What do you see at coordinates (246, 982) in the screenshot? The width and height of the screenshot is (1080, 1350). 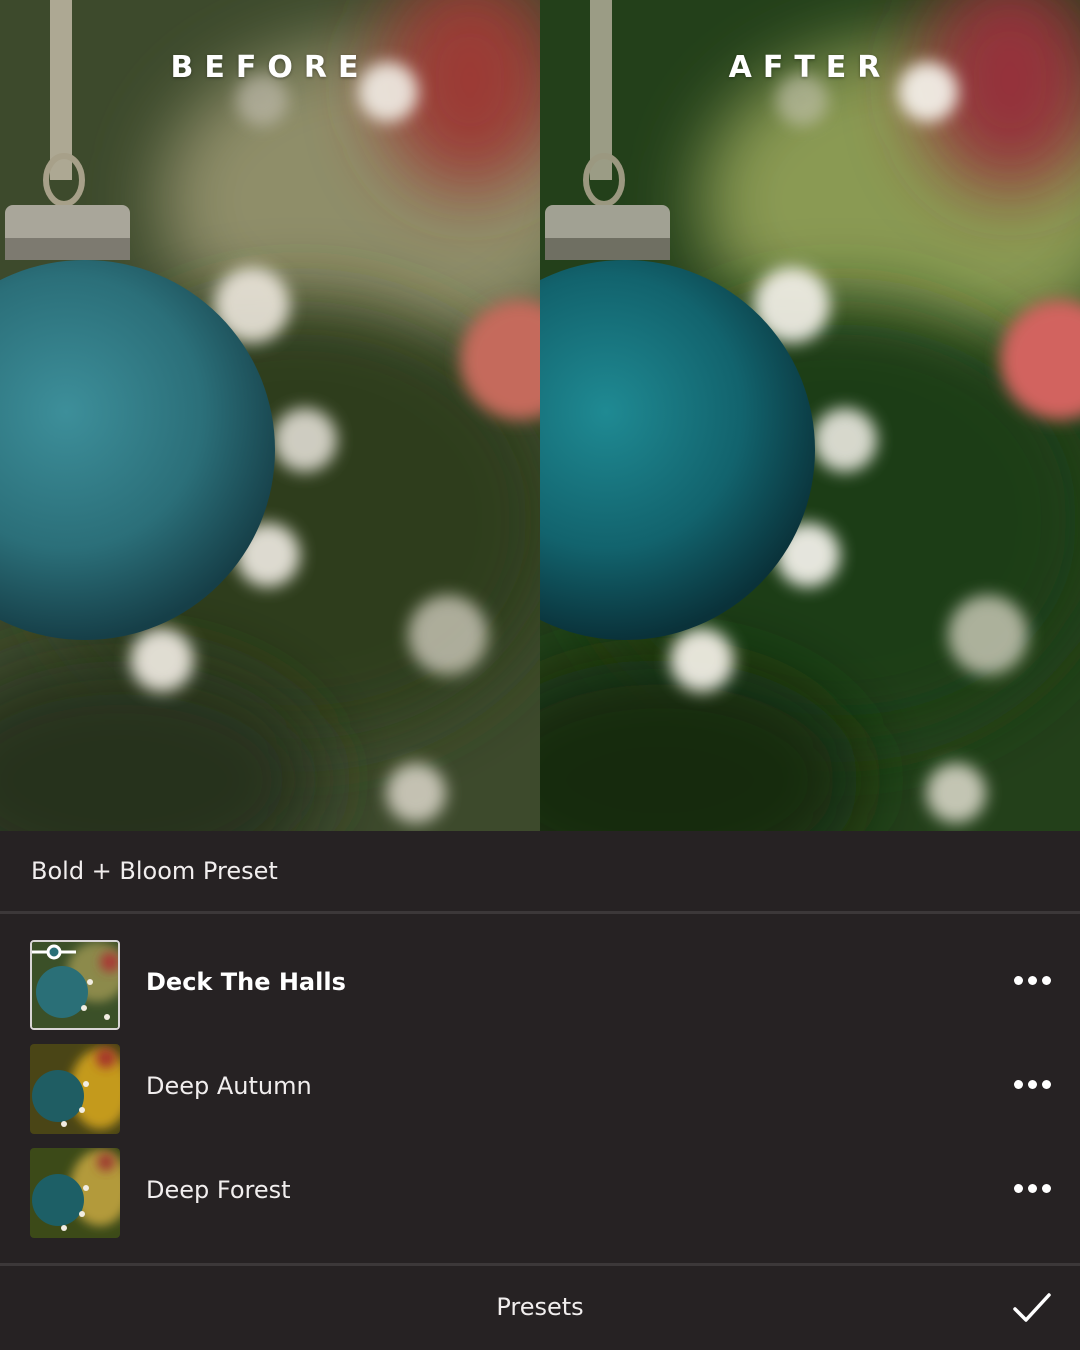 I see `preset-label: Deck The Halls` at bounding box center [246, 982].